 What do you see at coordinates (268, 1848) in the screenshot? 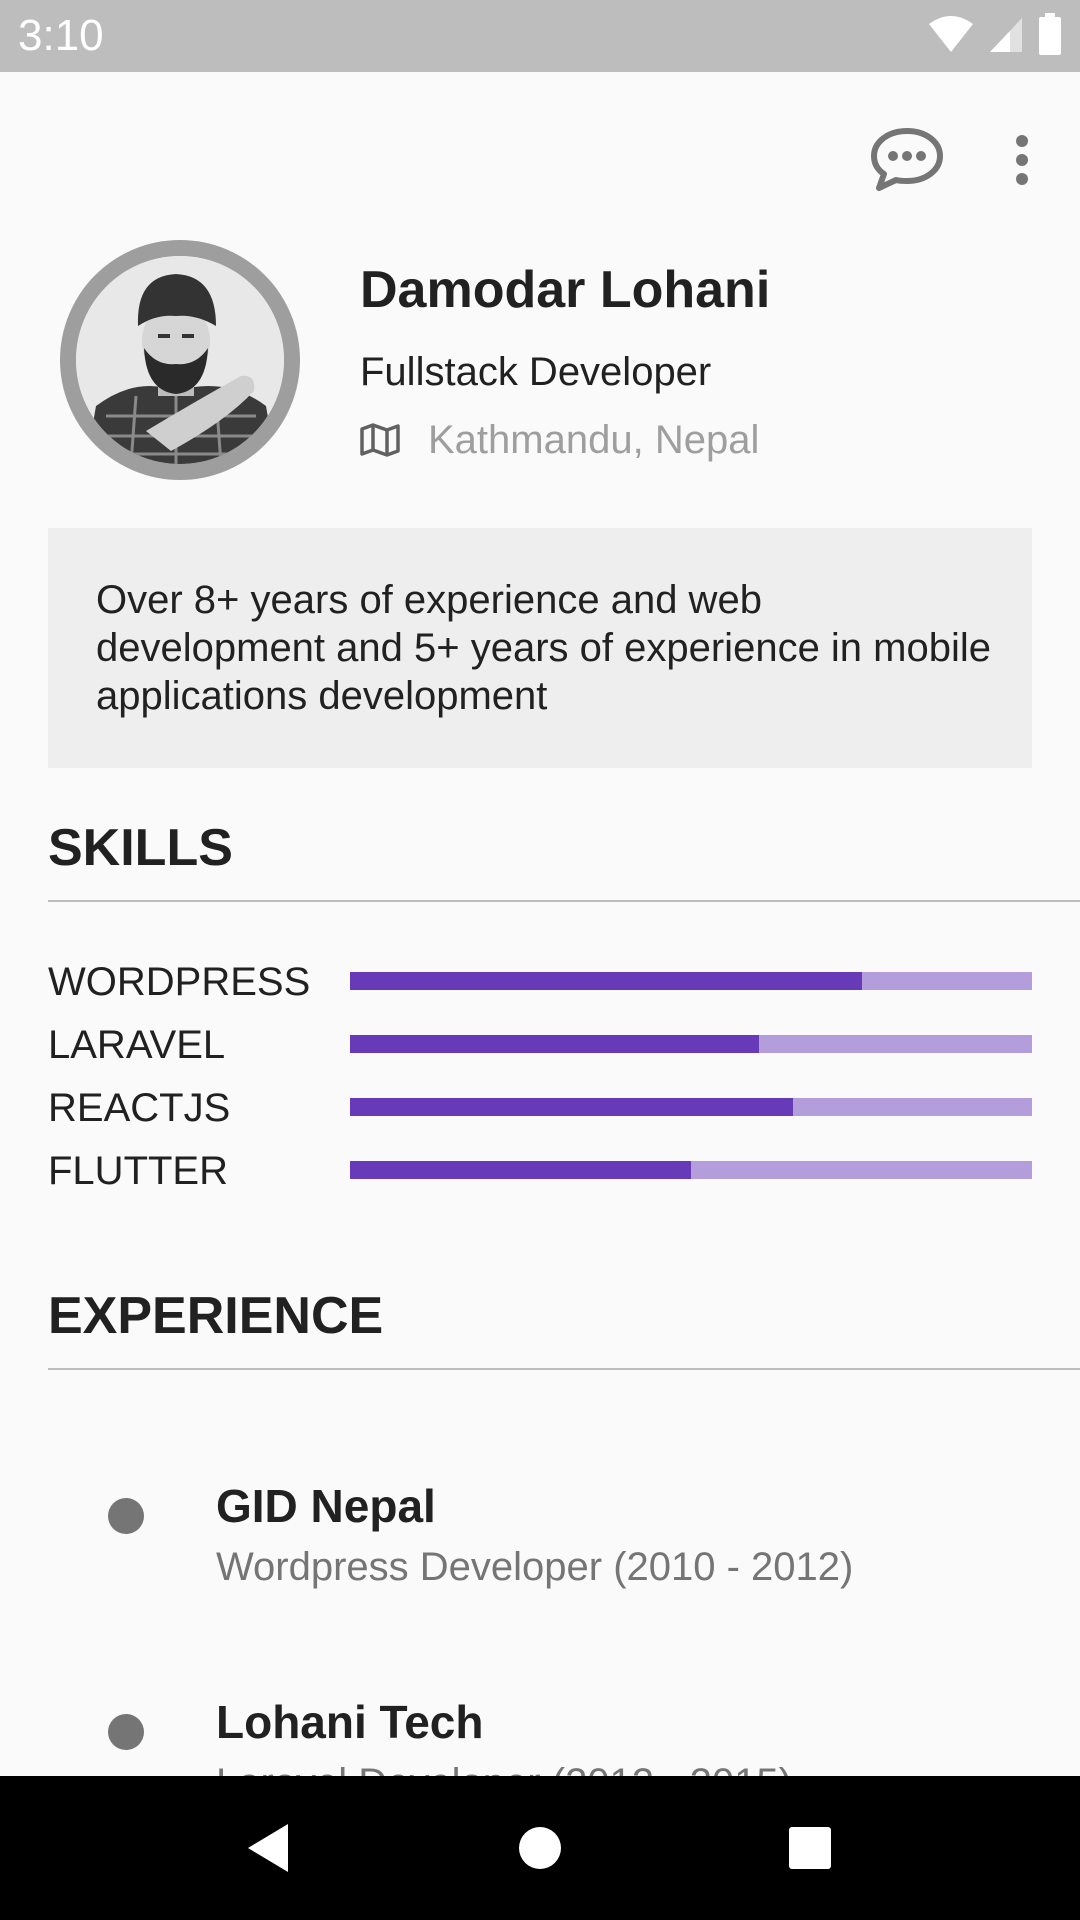
I see `back-icon` at bounding box center [268, 1848].